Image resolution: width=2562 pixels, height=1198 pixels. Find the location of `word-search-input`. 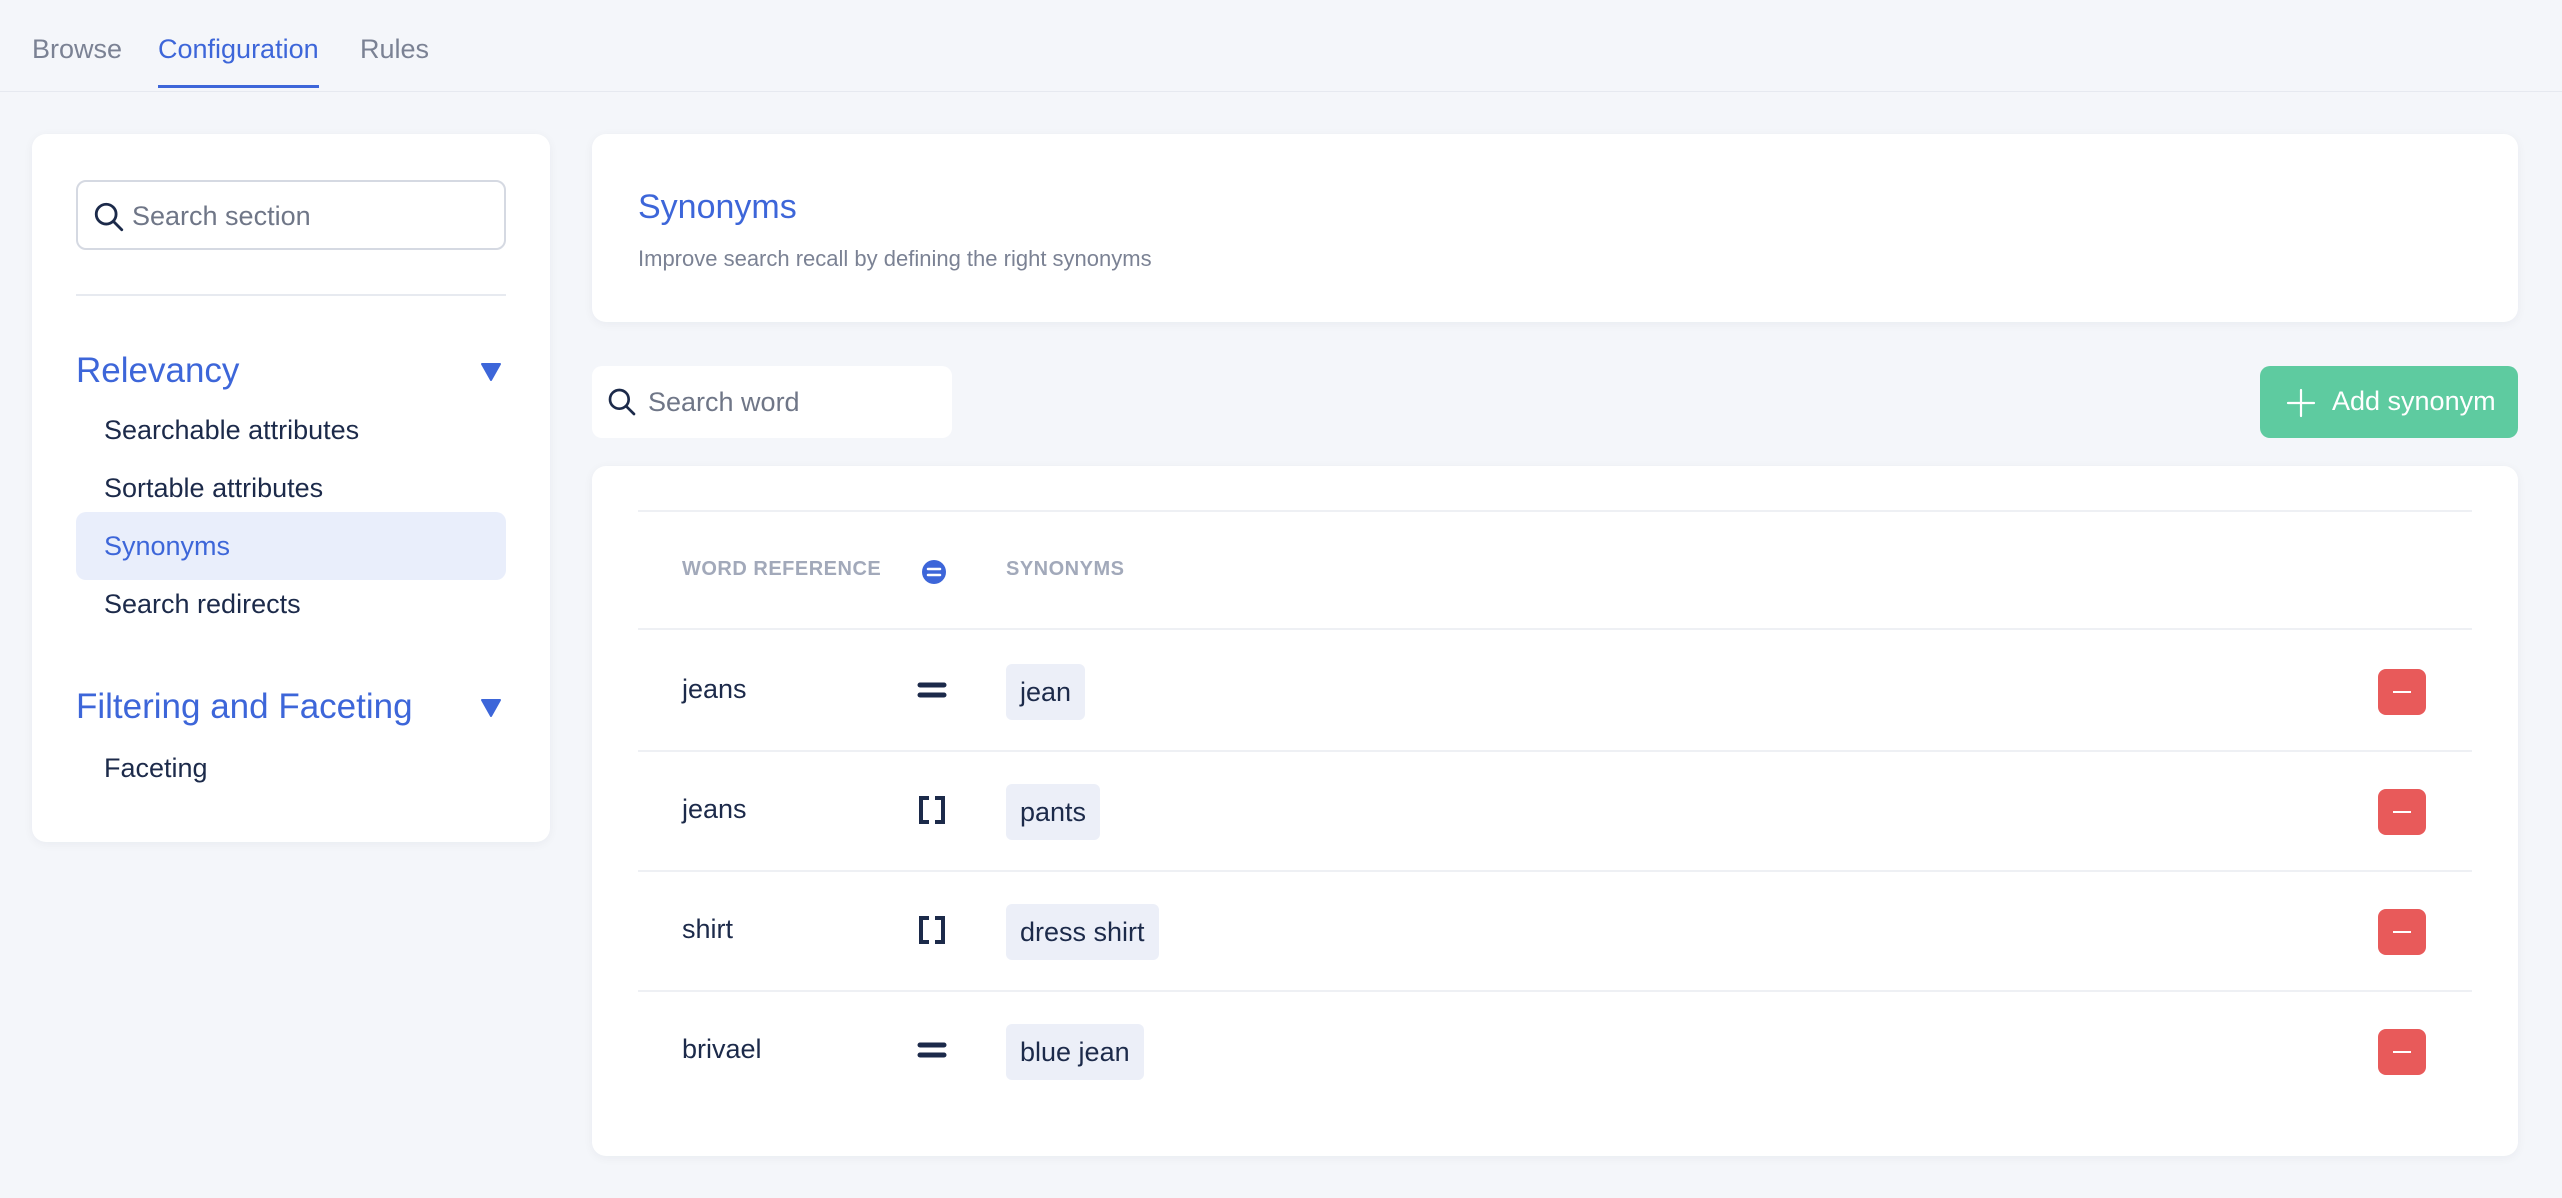

word-search-input is located at coordinates (793, 402).